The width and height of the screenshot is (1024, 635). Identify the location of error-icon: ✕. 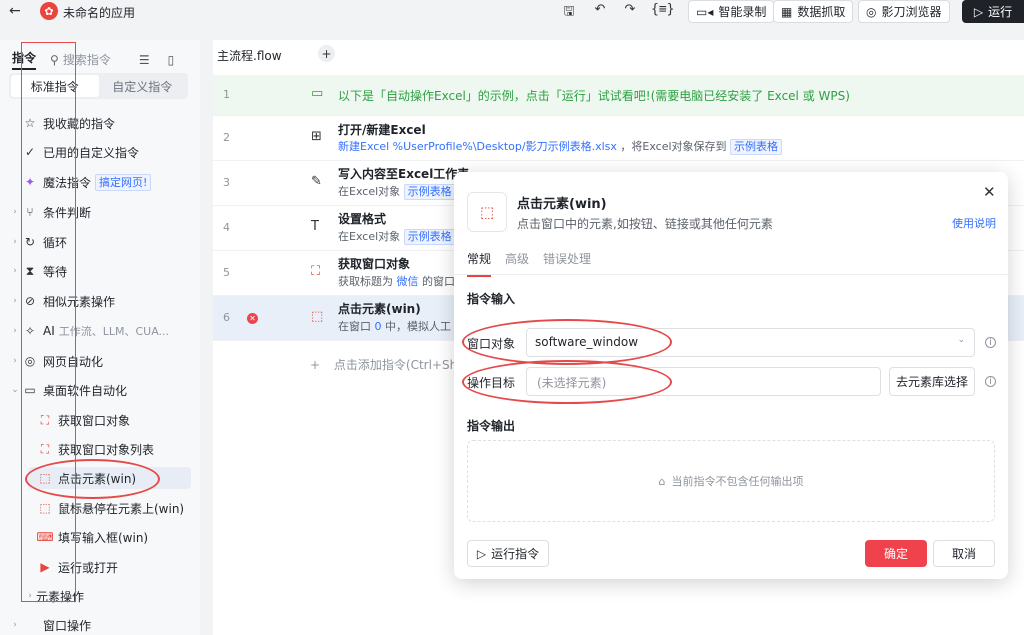
(252, 318).